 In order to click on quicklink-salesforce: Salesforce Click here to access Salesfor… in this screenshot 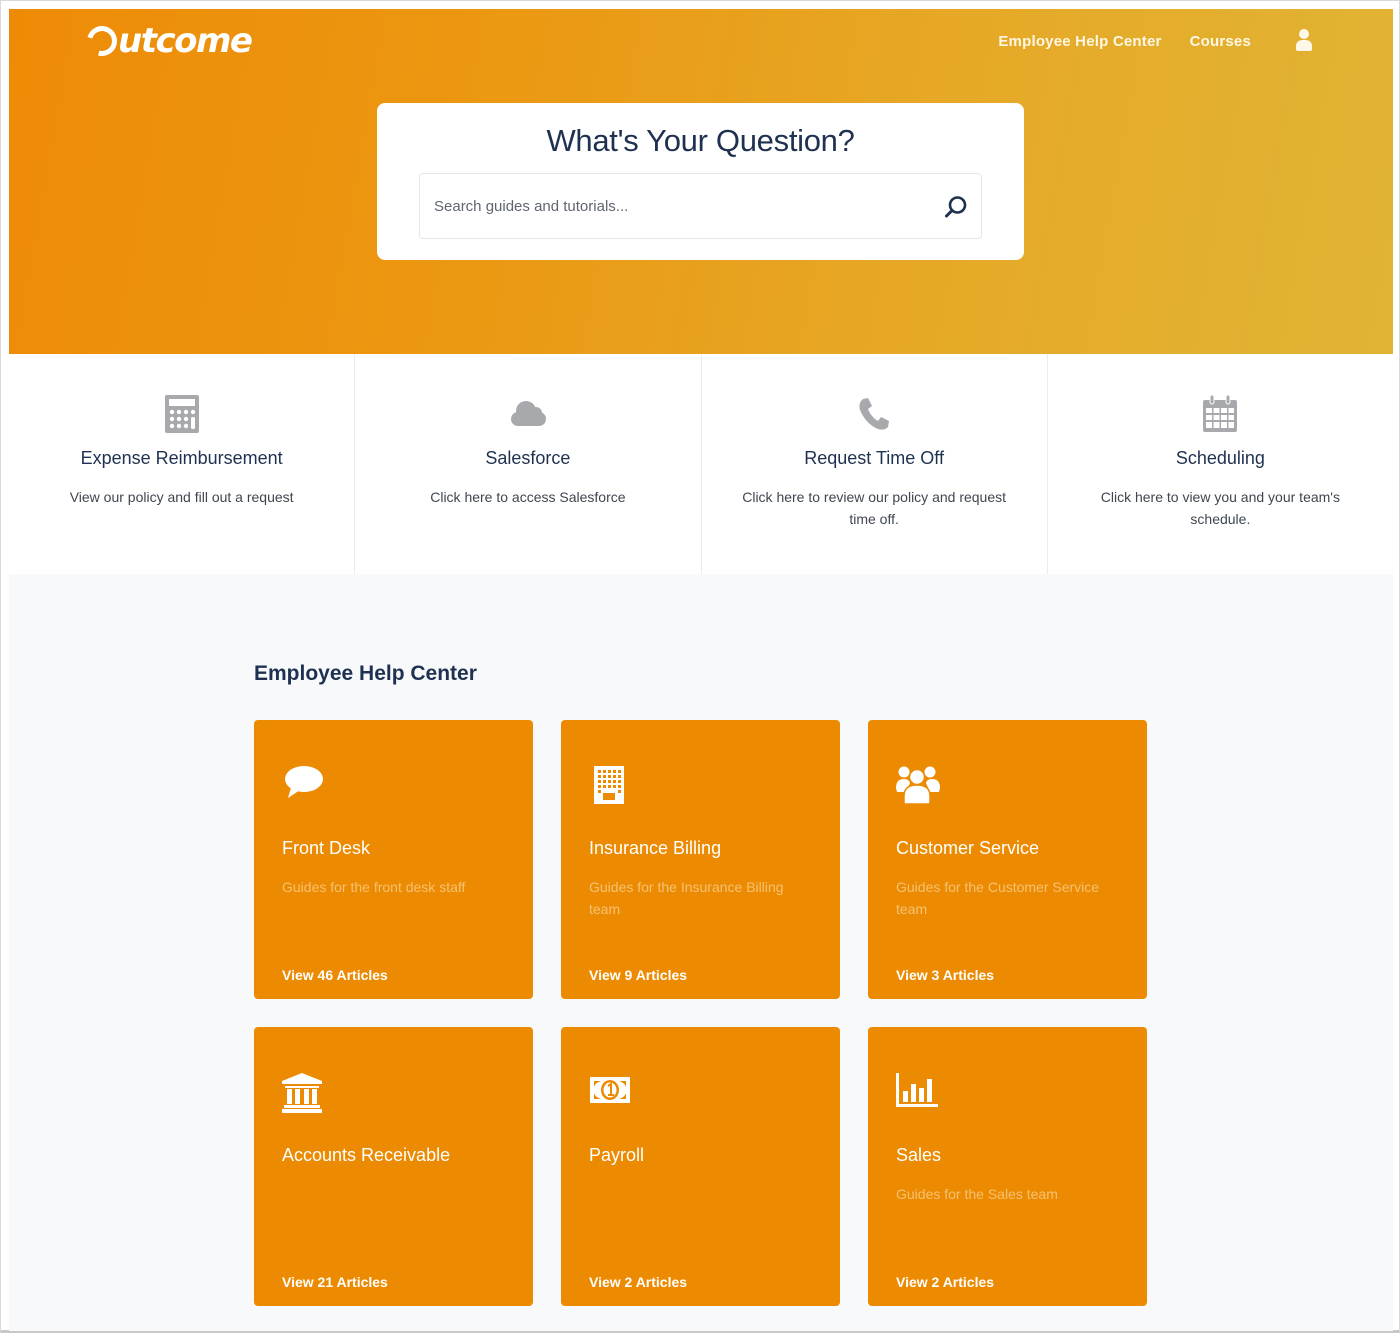, I will do `click(528, 464)`.